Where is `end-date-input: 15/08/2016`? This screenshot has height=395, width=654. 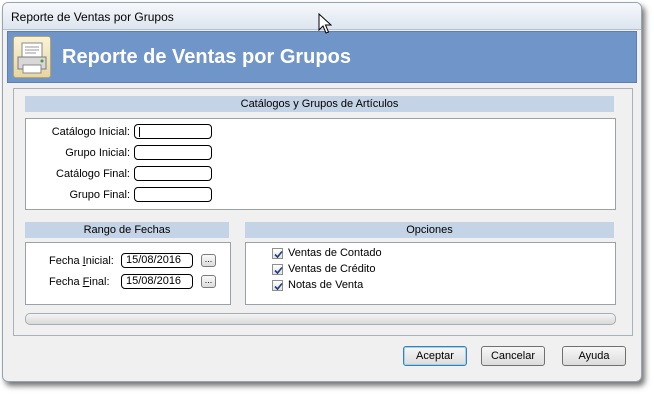
end-date-input: 15/08/2016 is located at coordinates (157, 281).